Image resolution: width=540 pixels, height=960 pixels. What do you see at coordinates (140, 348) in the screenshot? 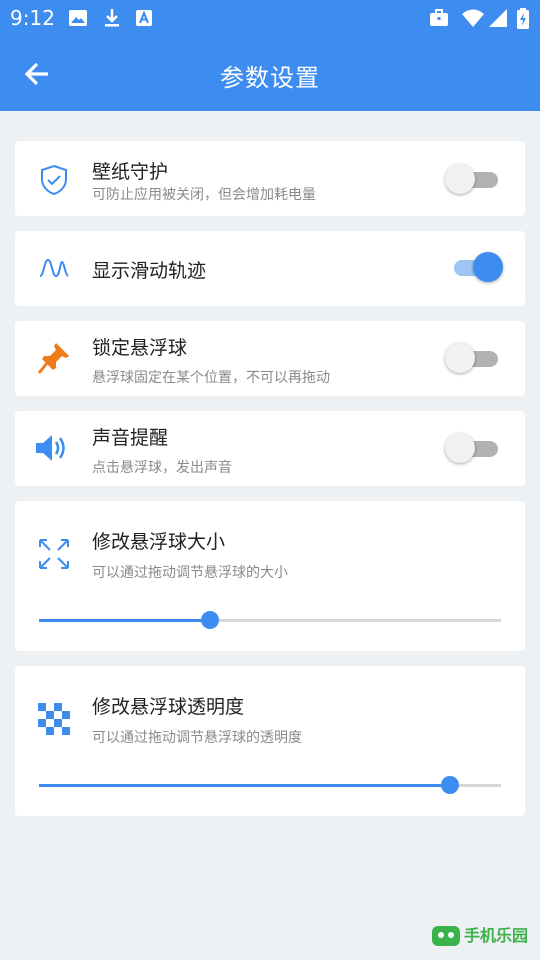
I see `setting-title: 锁定悬浮球` at bounding box center [140, 348].